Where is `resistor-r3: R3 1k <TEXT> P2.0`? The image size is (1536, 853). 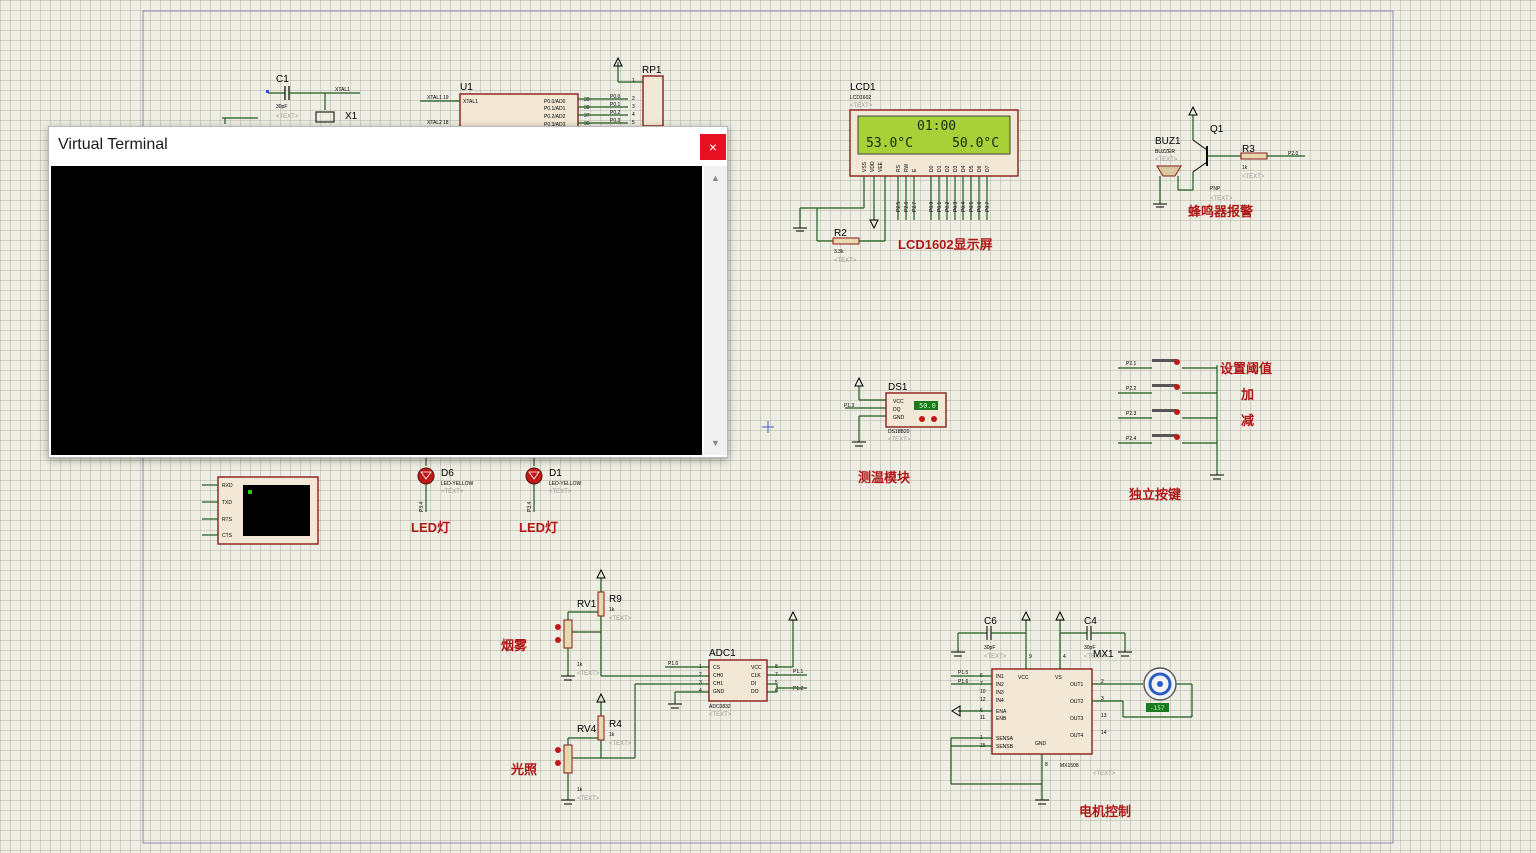 resistor-r3: R3 1k <TEXT> P2.0 is located at coordinates (1272, 162).